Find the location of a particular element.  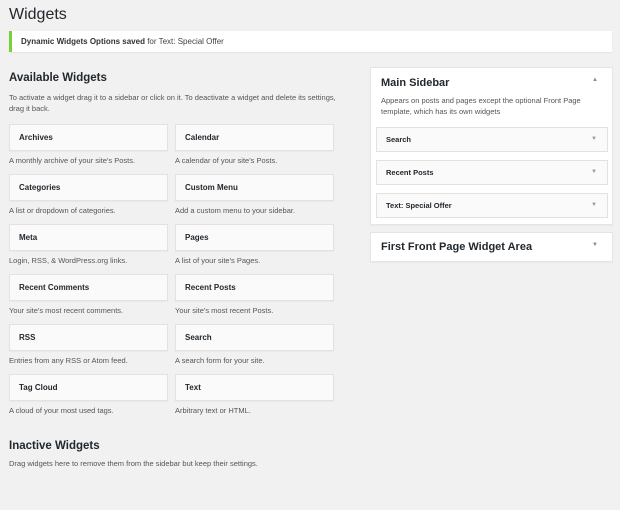

sidebar-widget-label: Search is located at coordinates (399, 139).